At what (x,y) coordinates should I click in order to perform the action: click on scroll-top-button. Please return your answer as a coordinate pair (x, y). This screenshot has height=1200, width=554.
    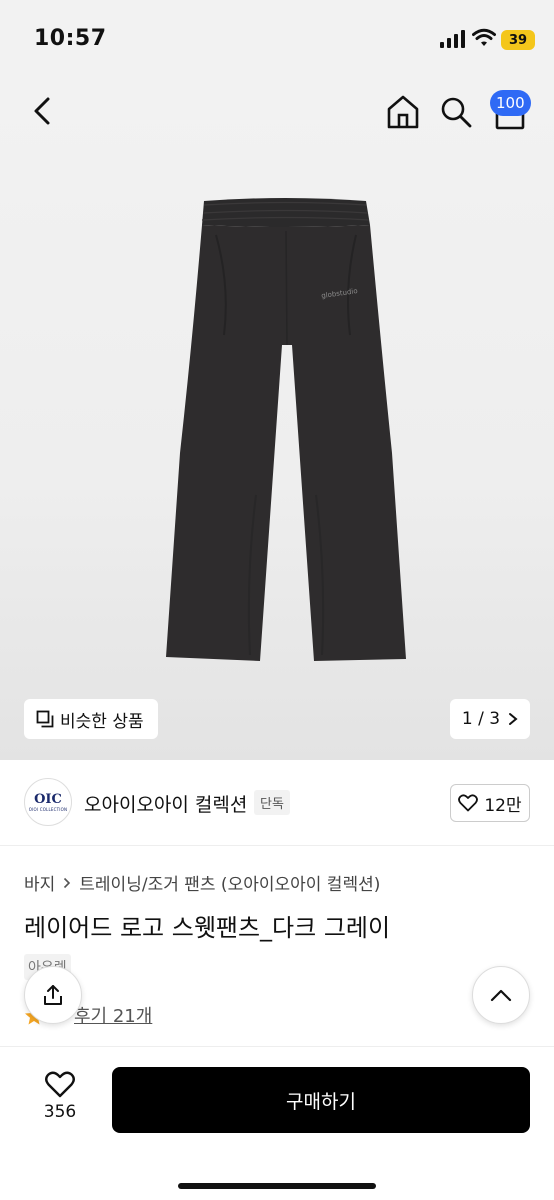
    Looking at the image, I should click on (501, 995).